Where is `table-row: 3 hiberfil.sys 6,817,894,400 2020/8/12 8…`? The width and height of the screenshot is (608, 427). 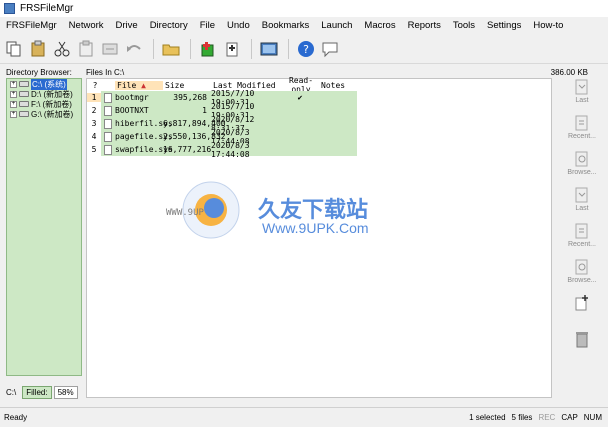 table-row: 3 hiberfil.sys 6,817,894,400 2020/8/12 8… is located at coordinates (319, 124).